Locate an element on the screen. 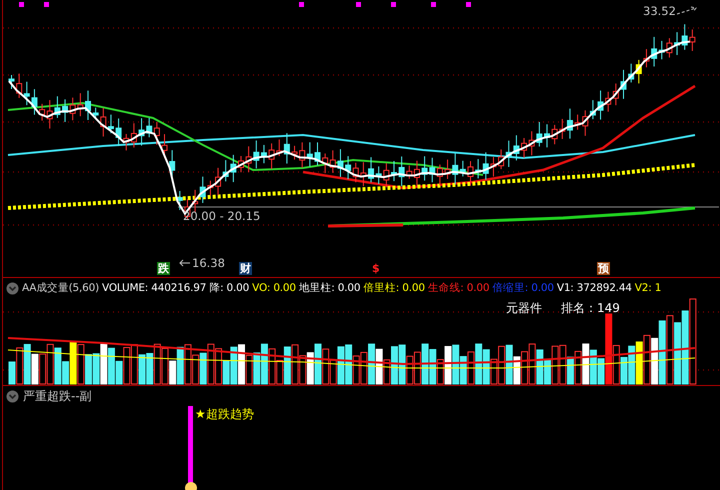  sector-label: 元器件 is located at coordinates (524, 308).